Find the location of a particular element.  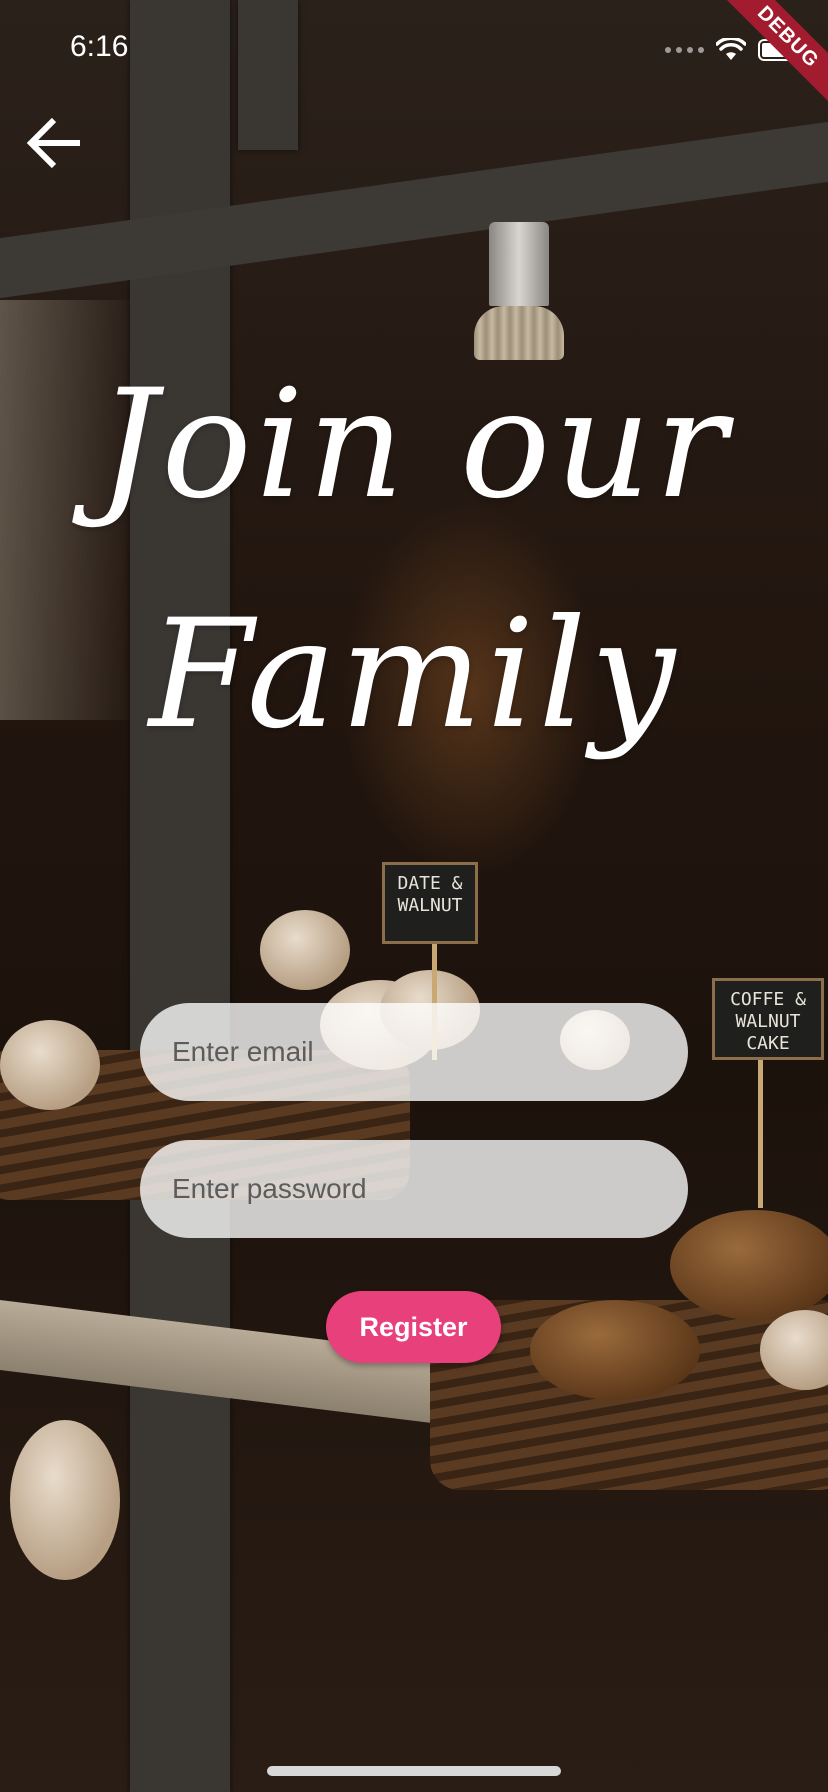

sign-date-walnut: DATE & WALNUT is located at coordinates (430, 903).